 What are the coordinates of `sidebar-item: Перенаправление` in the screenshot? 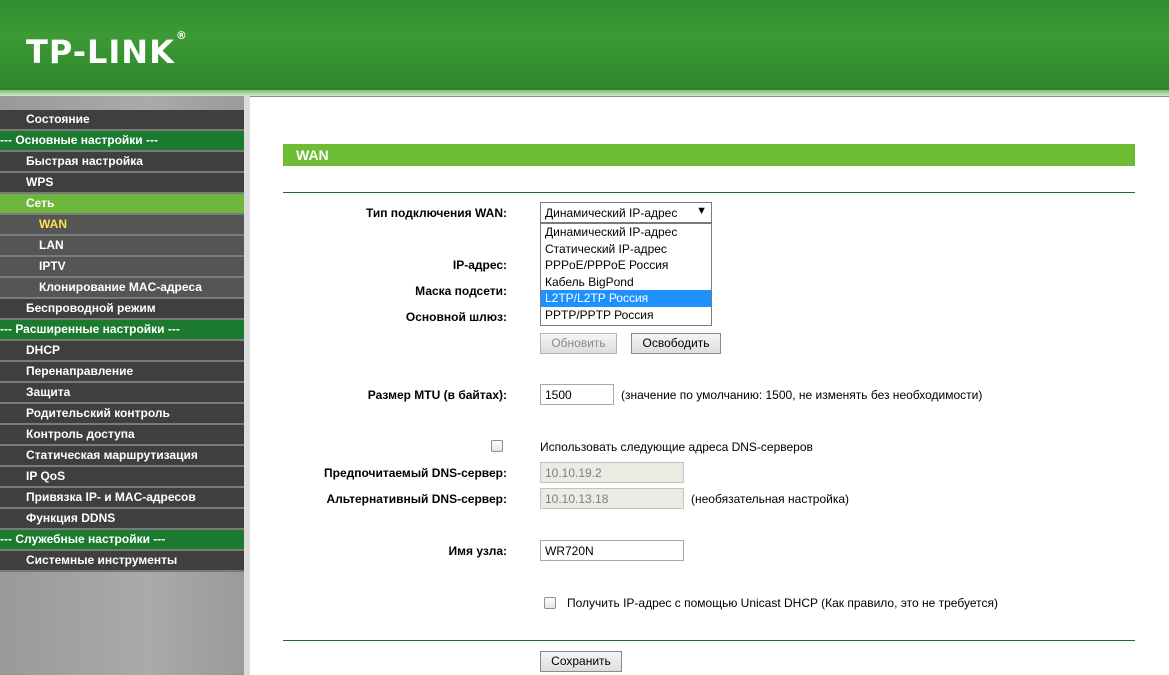 It's located at (122, 372).